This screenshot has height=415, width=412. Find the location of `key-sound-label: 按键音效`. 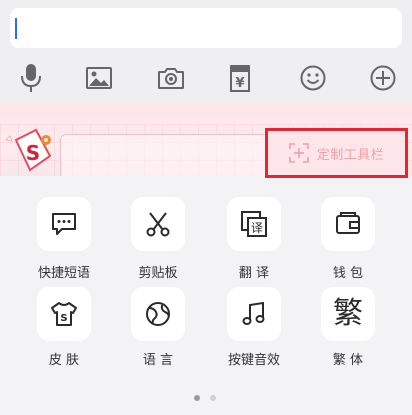

key-sound-label: 按键音效 is located at coordinates (253, 360).